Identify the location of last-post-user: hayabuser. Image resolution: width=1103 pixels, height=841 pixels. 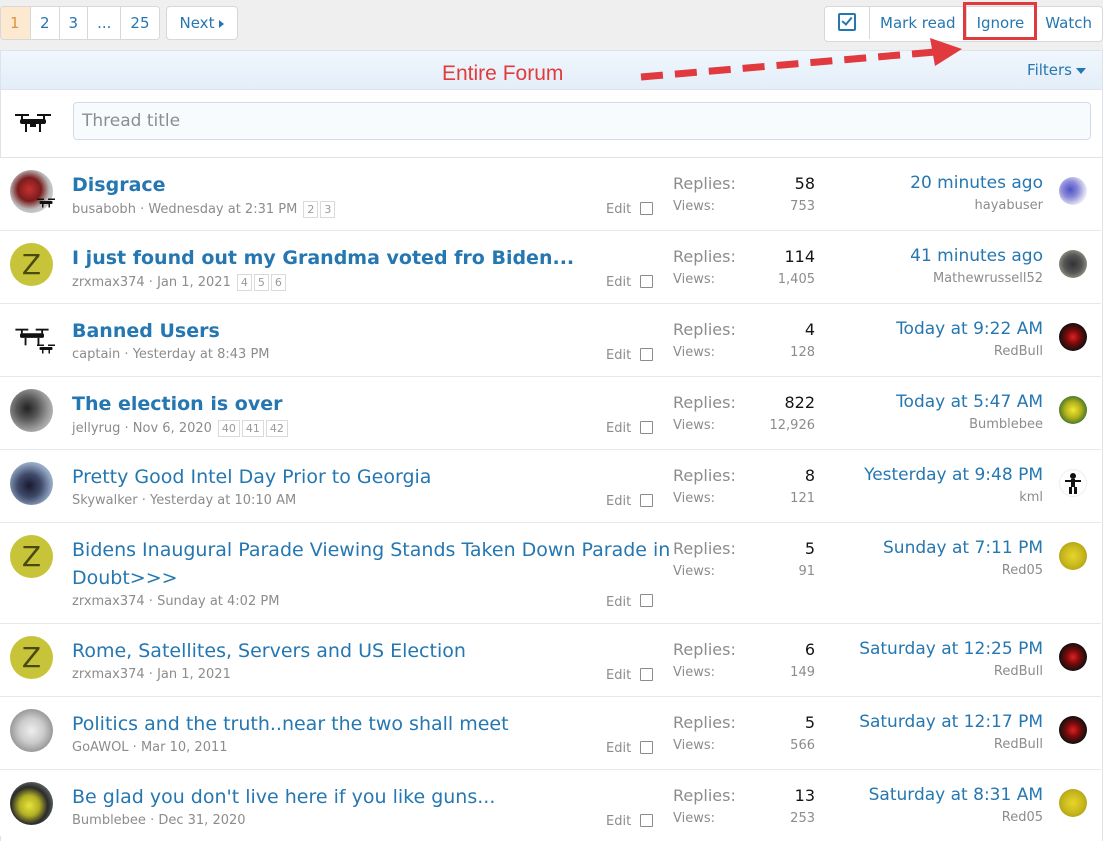
(1009, 205).